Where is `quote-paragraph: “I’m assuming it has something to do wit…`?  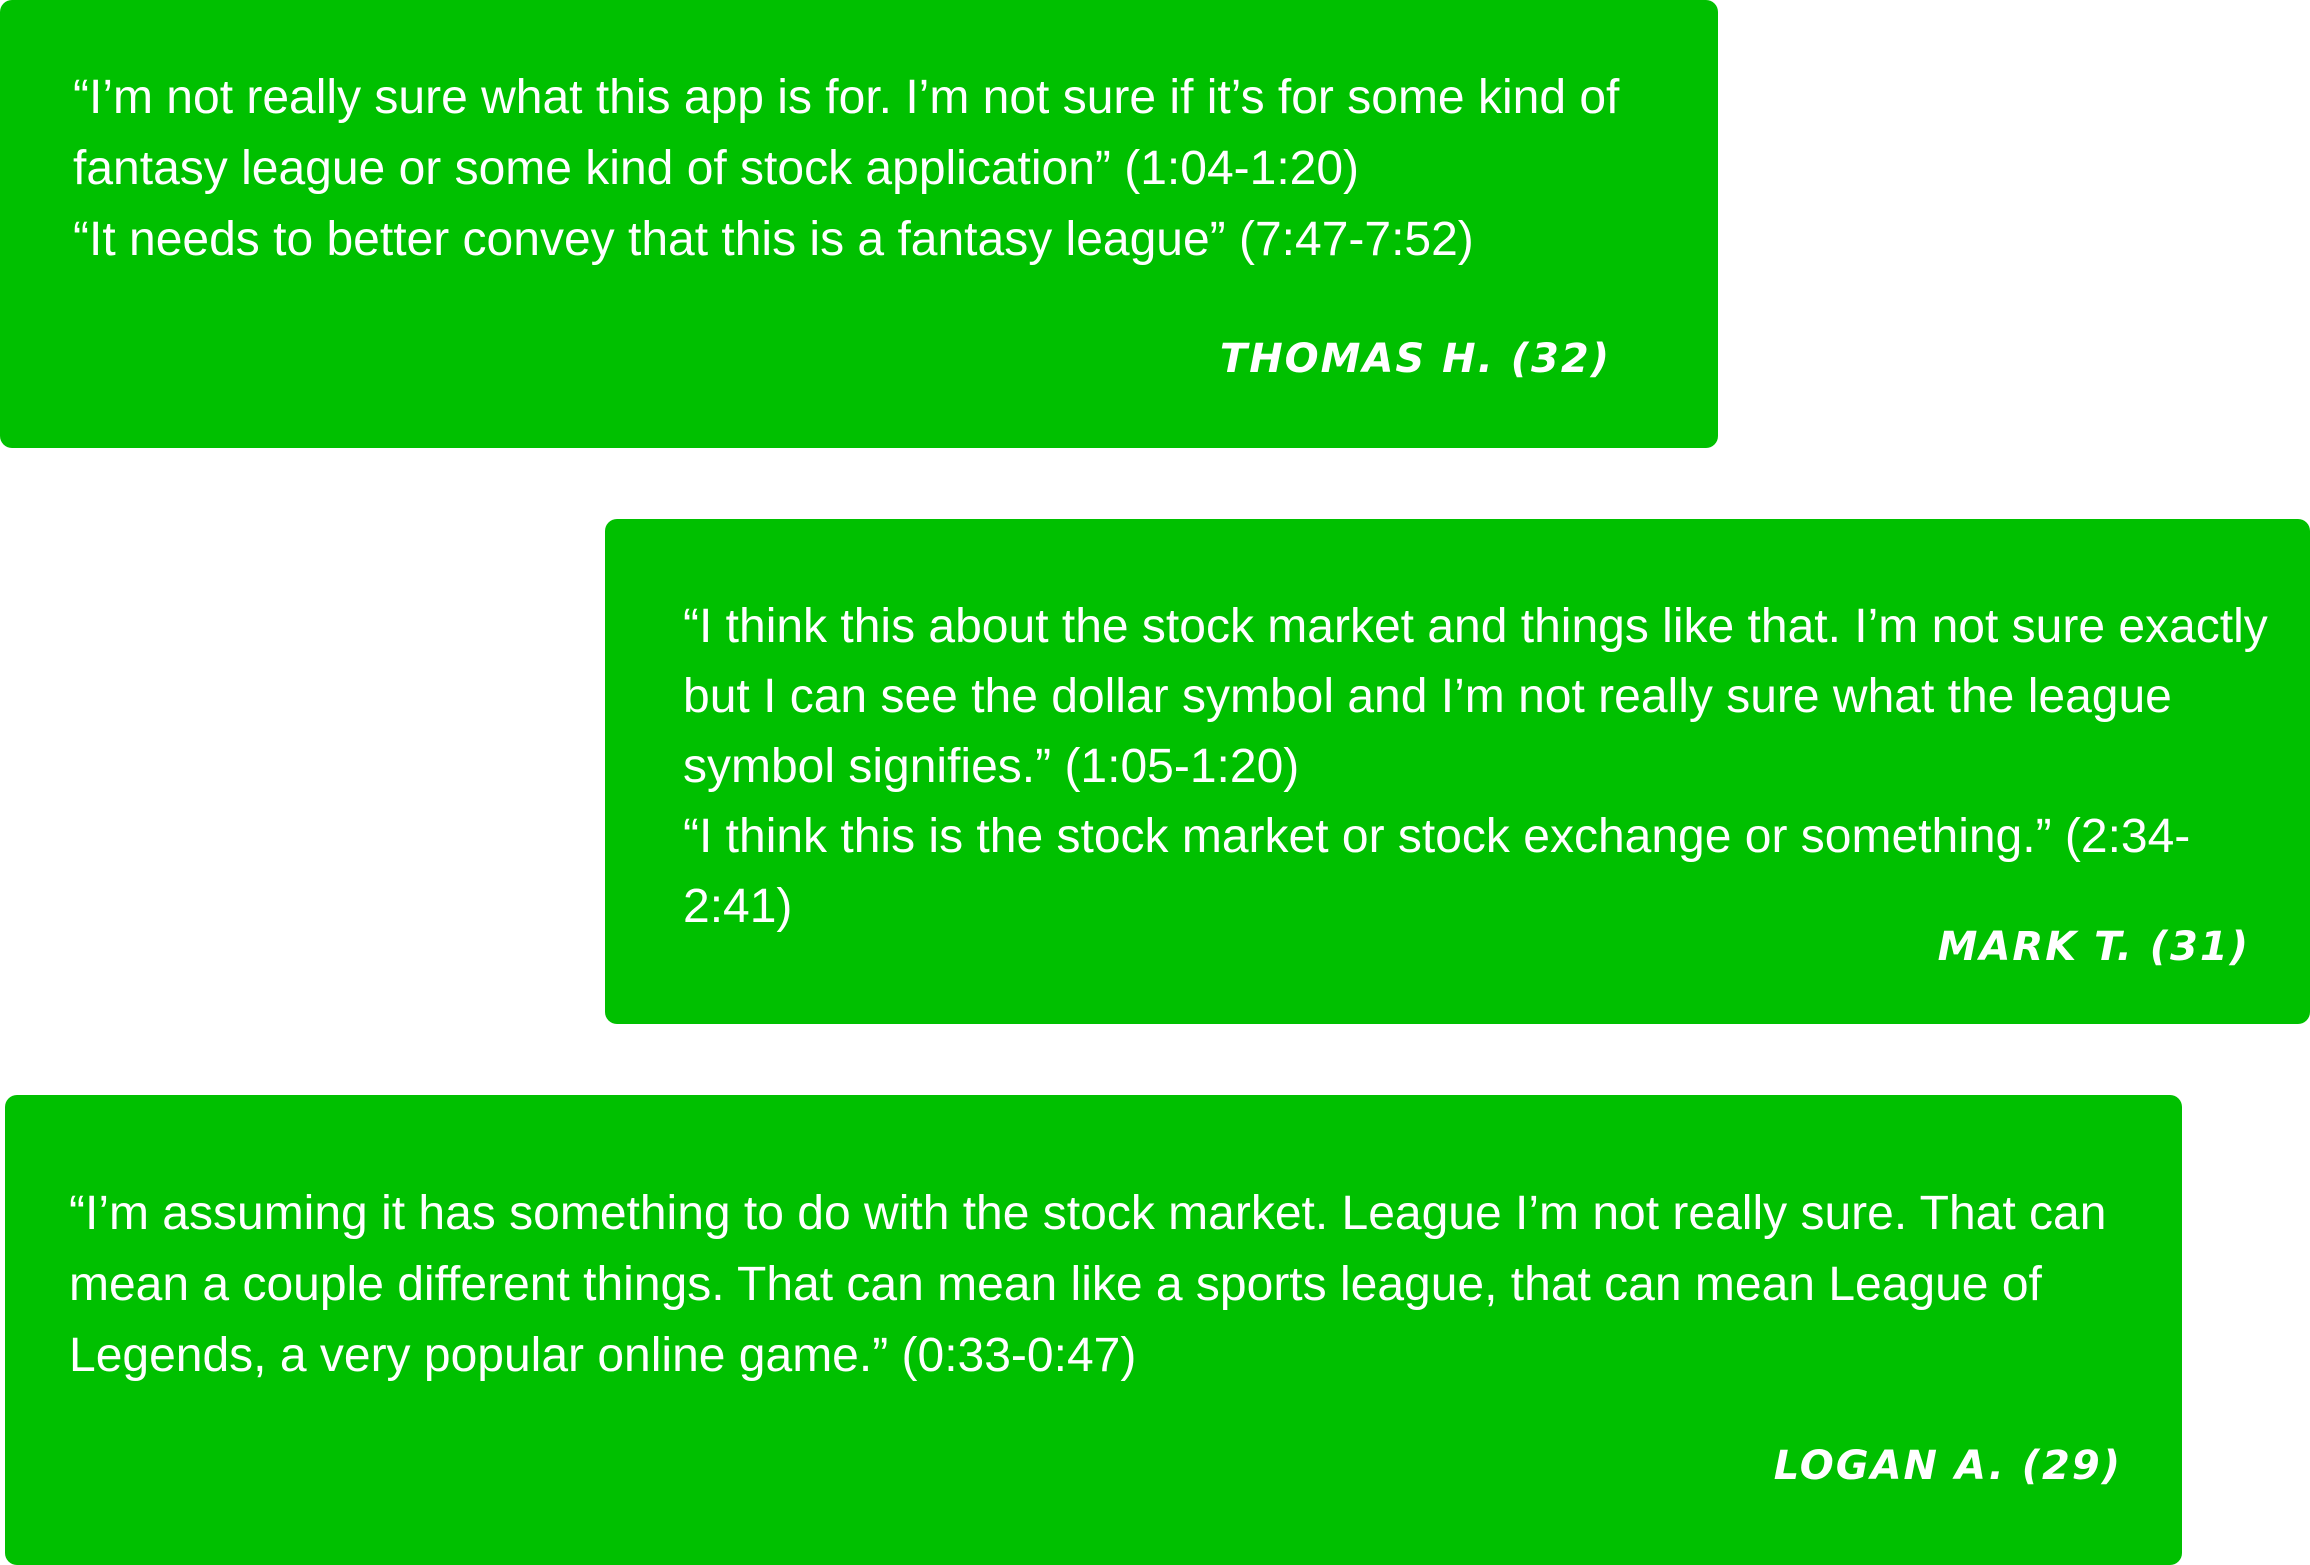 quote-paragraph: “I’m assuming it has something to do wit… is located at coordinates (1088, 1284).